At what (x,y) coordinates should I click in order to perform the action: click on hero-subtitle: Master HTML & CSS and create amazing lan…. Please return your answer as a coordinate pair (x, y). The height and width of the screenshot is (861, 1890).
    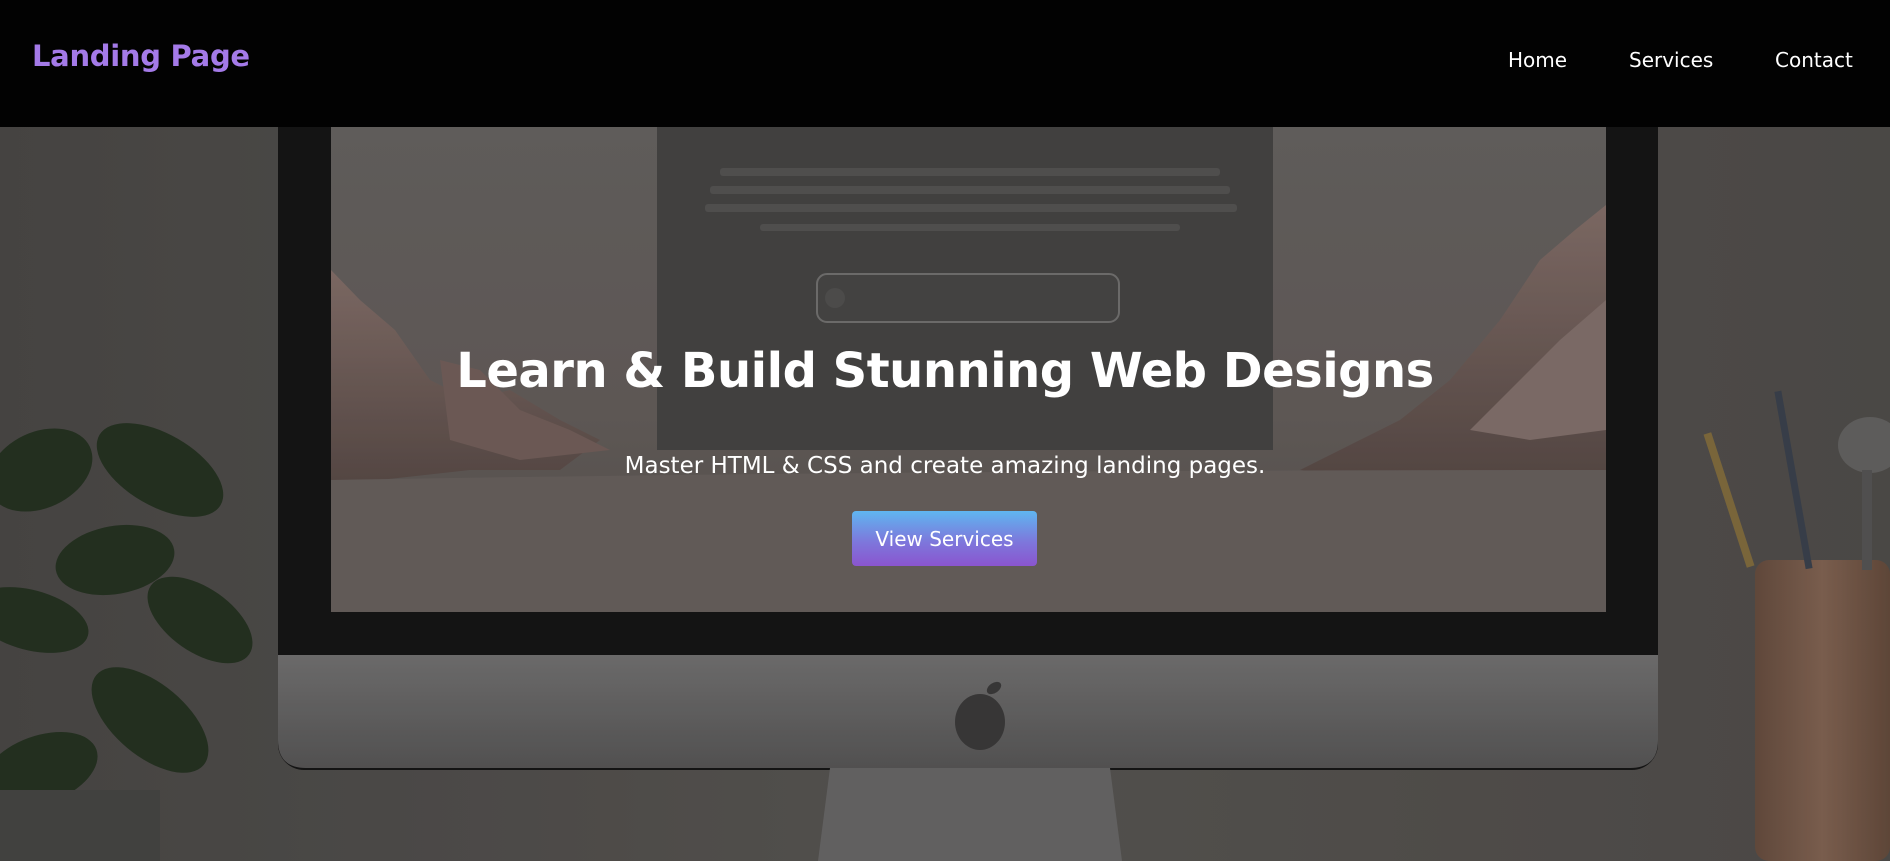
    Looking at the image, I should click on (945, 466).